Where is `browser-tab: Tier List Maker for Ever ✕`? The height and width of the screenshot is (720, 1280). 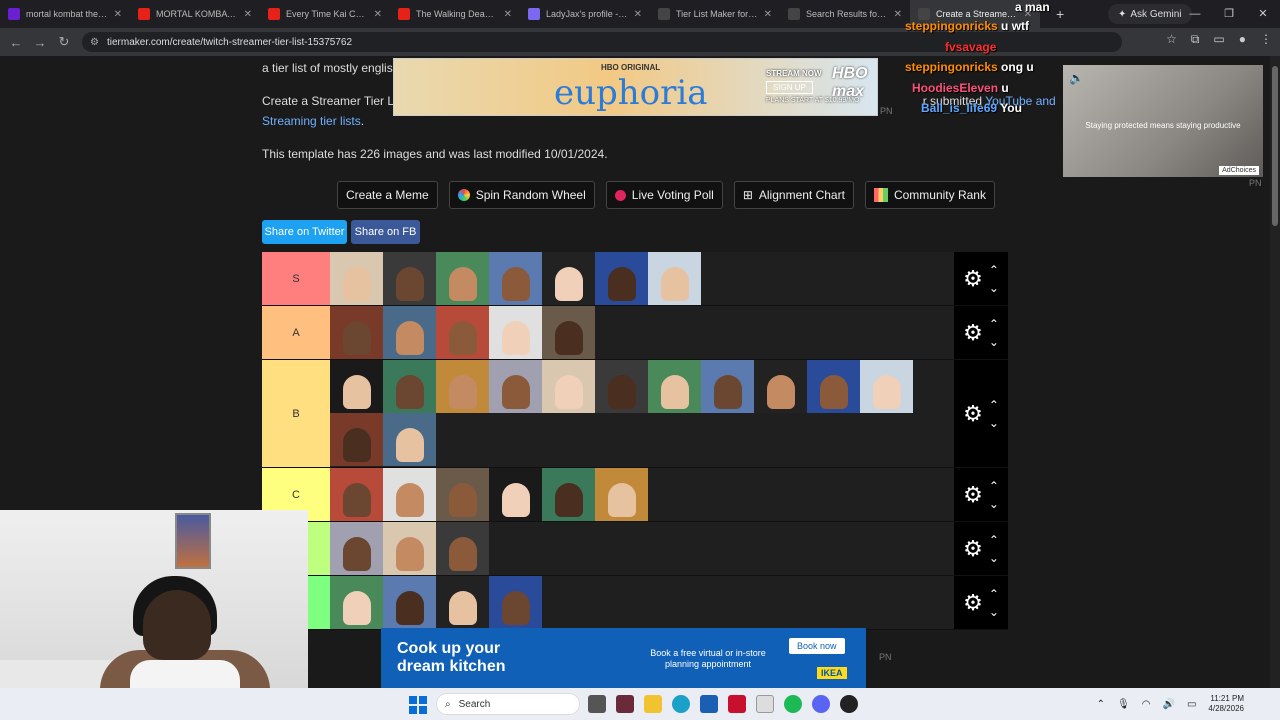
browser-tab: Tier List Maker for Ever ✕ is located at coordinates (715, 14).